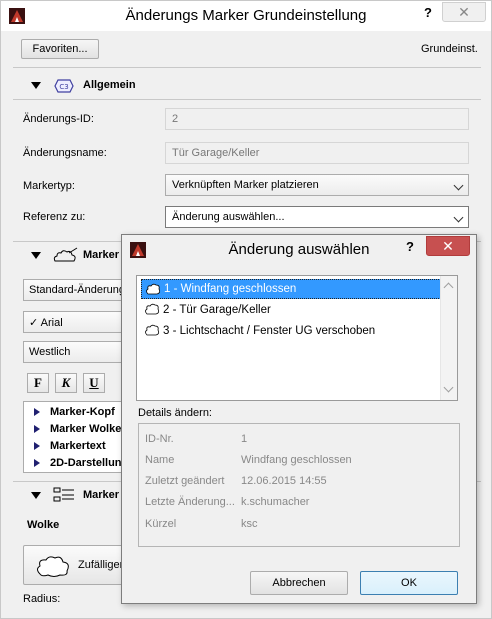  I want to click on detail-value: Windfang geschlossen, so click(296, 460).